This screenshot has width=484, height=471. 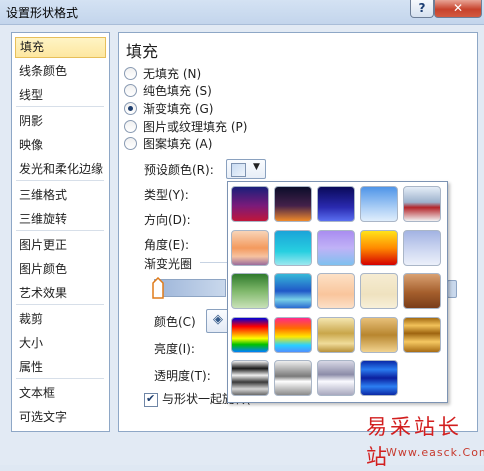 What do you see at coordinates (218, 319) in the screenshot?
I see `paint-bucket-icon: ◈` at bounding box center [218, 319].